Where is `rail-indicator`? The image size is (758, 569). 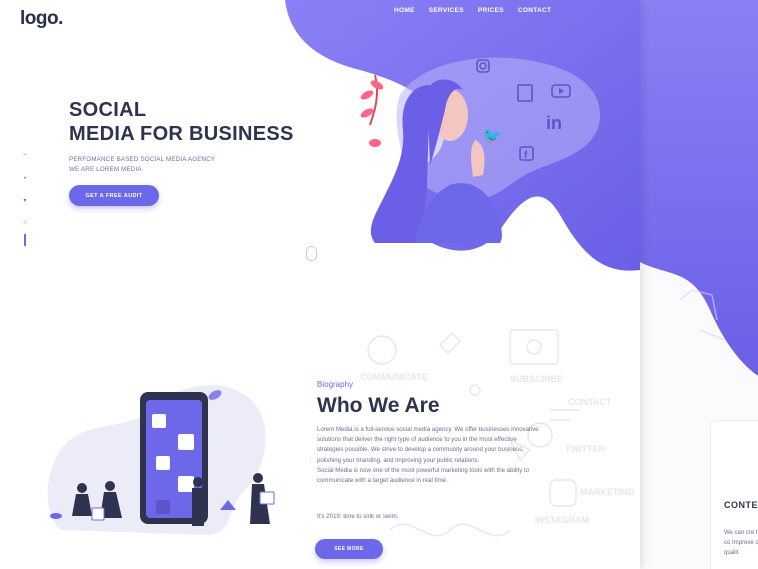
rail-indicator is located at coordinates (25, 240).